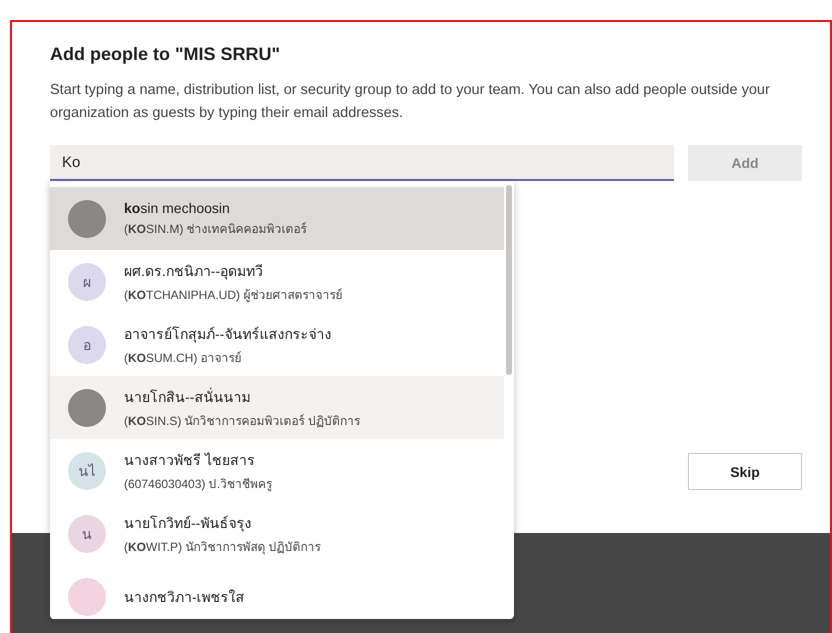 This screenshot has height=633, width=832. What do you see at coordinates (198, 483) in the screenshot?
I see `person-detail: (60746030403) ป.วิชาชีพครู` at bounding box center [198, 483].